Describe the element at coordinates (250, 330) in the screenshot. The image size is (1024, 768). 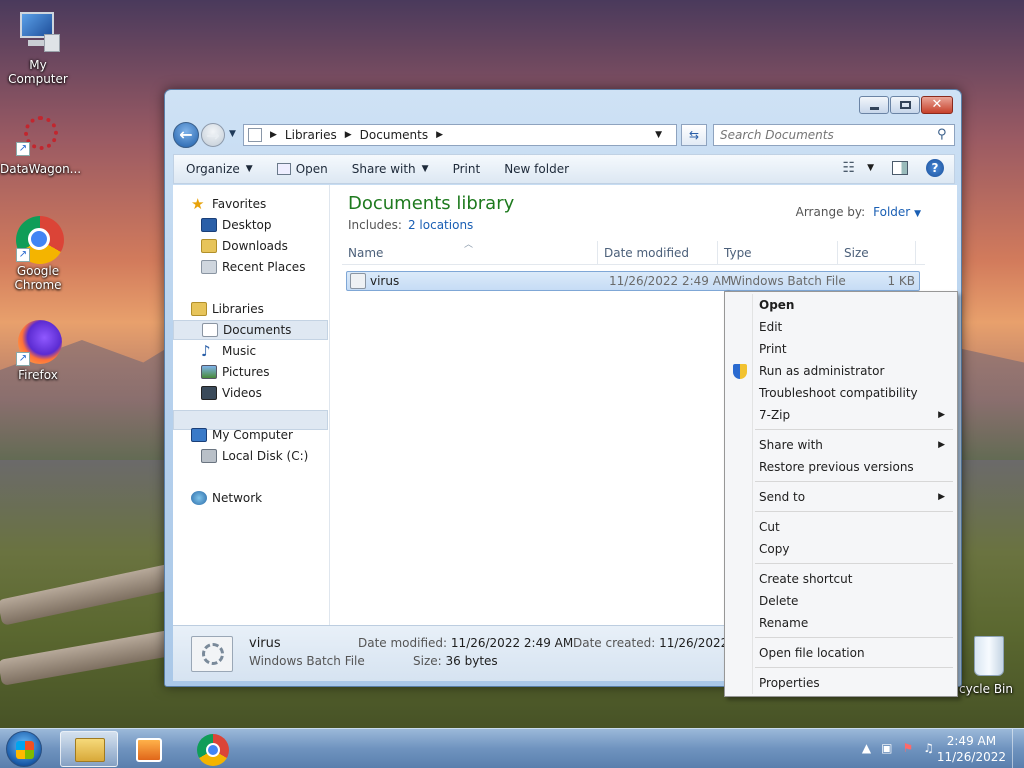
I see `nav-documents-selected: Documents` at that location.